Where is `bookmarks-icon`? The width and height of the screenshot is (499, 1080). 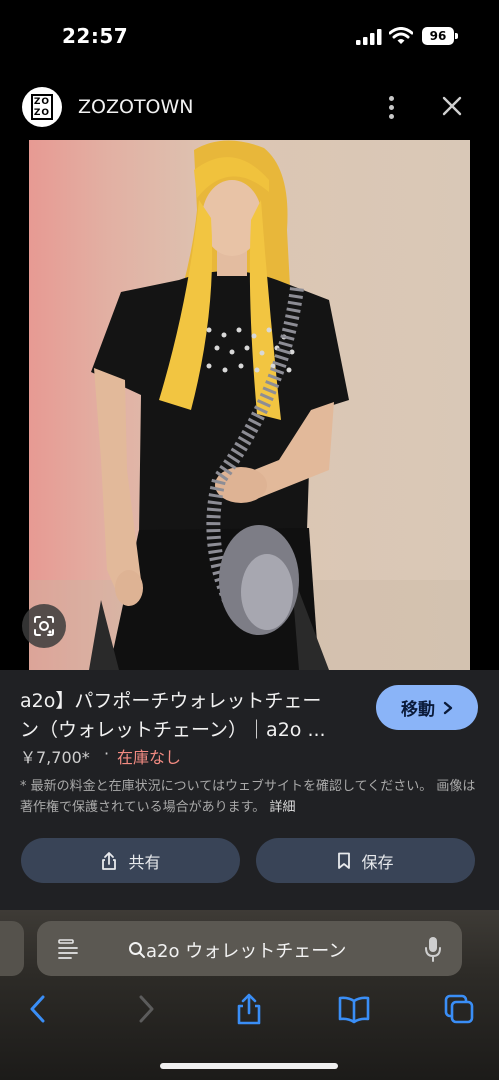
bookmarks-icon is located at coordinates (354, 1009).